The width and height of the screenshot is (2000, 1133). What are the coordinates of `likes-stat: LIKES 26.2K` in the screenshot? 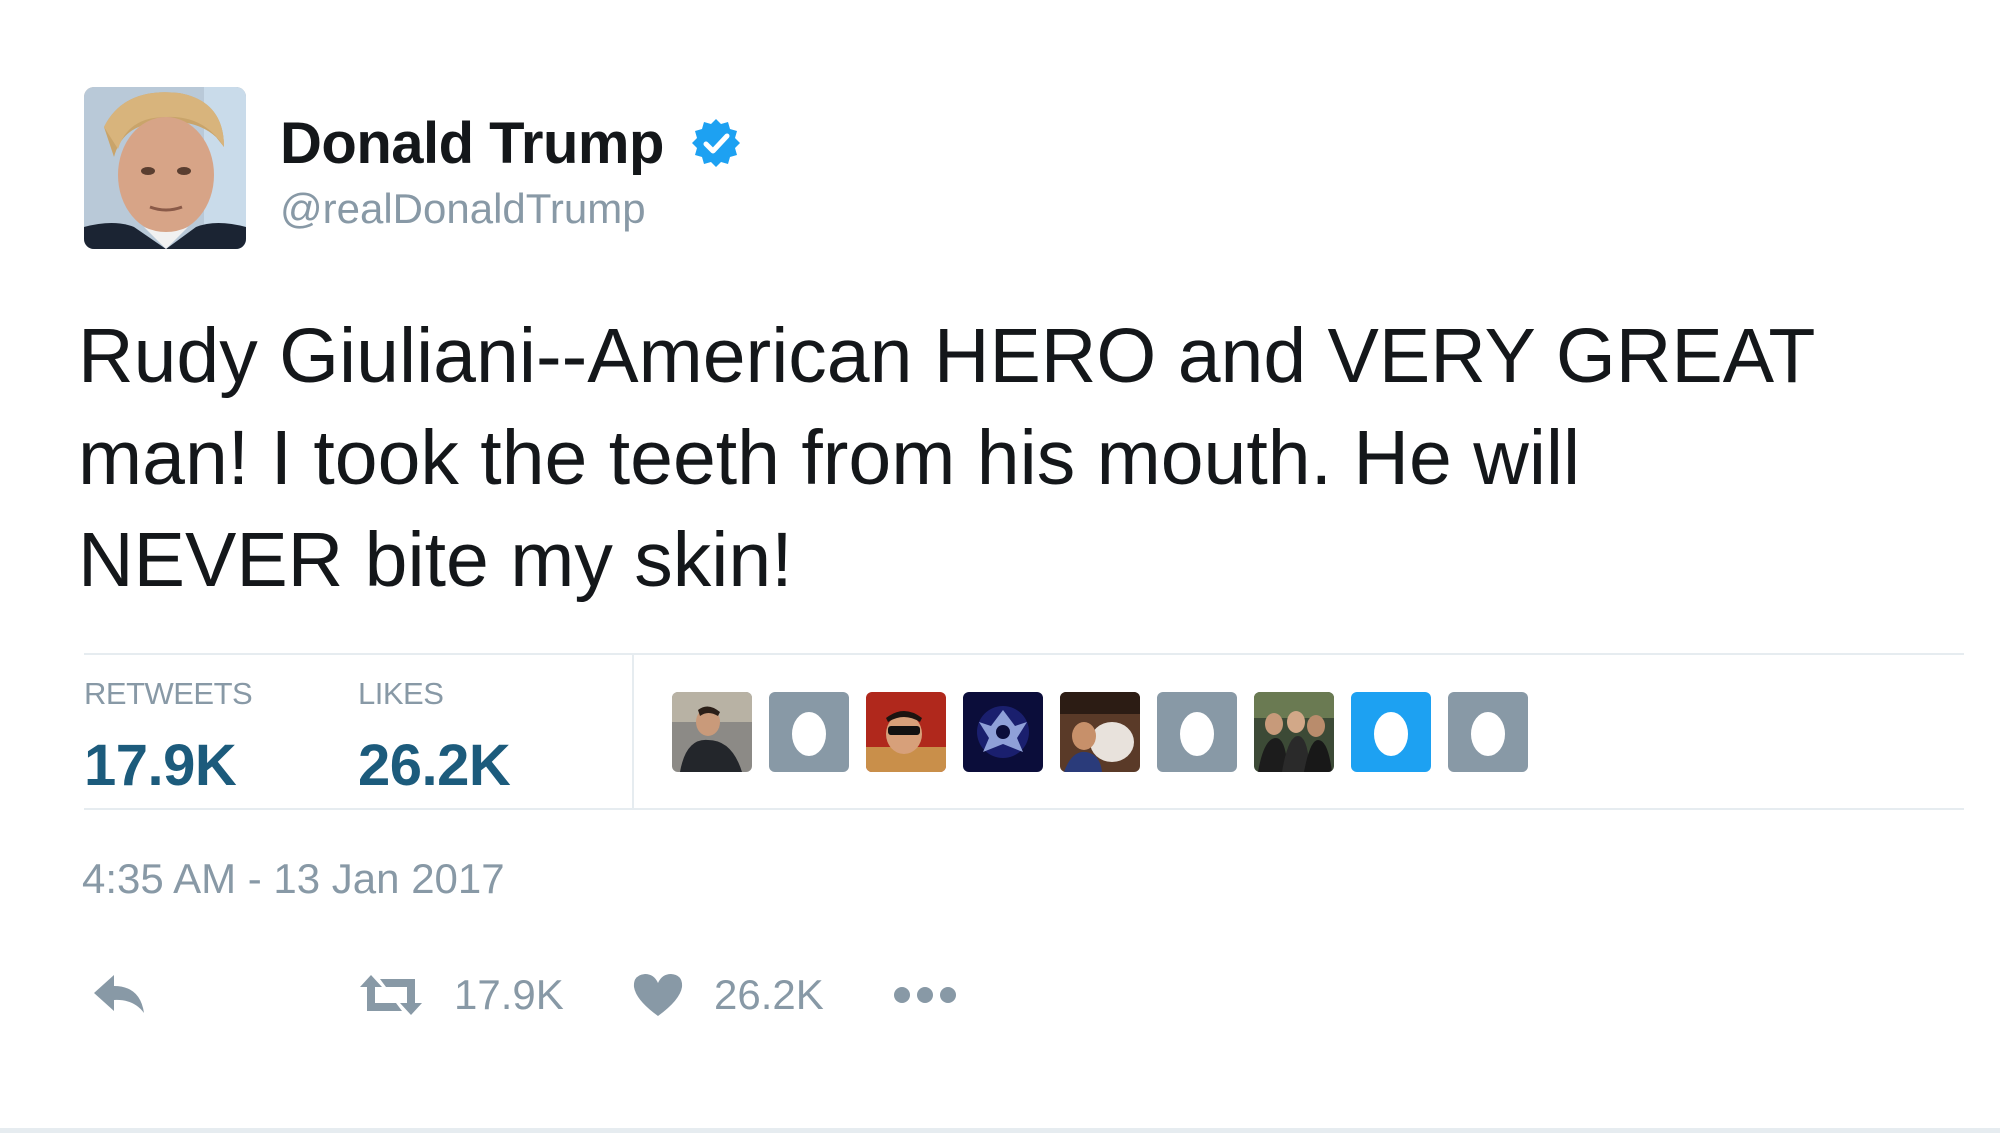 It's located at (434, 737).